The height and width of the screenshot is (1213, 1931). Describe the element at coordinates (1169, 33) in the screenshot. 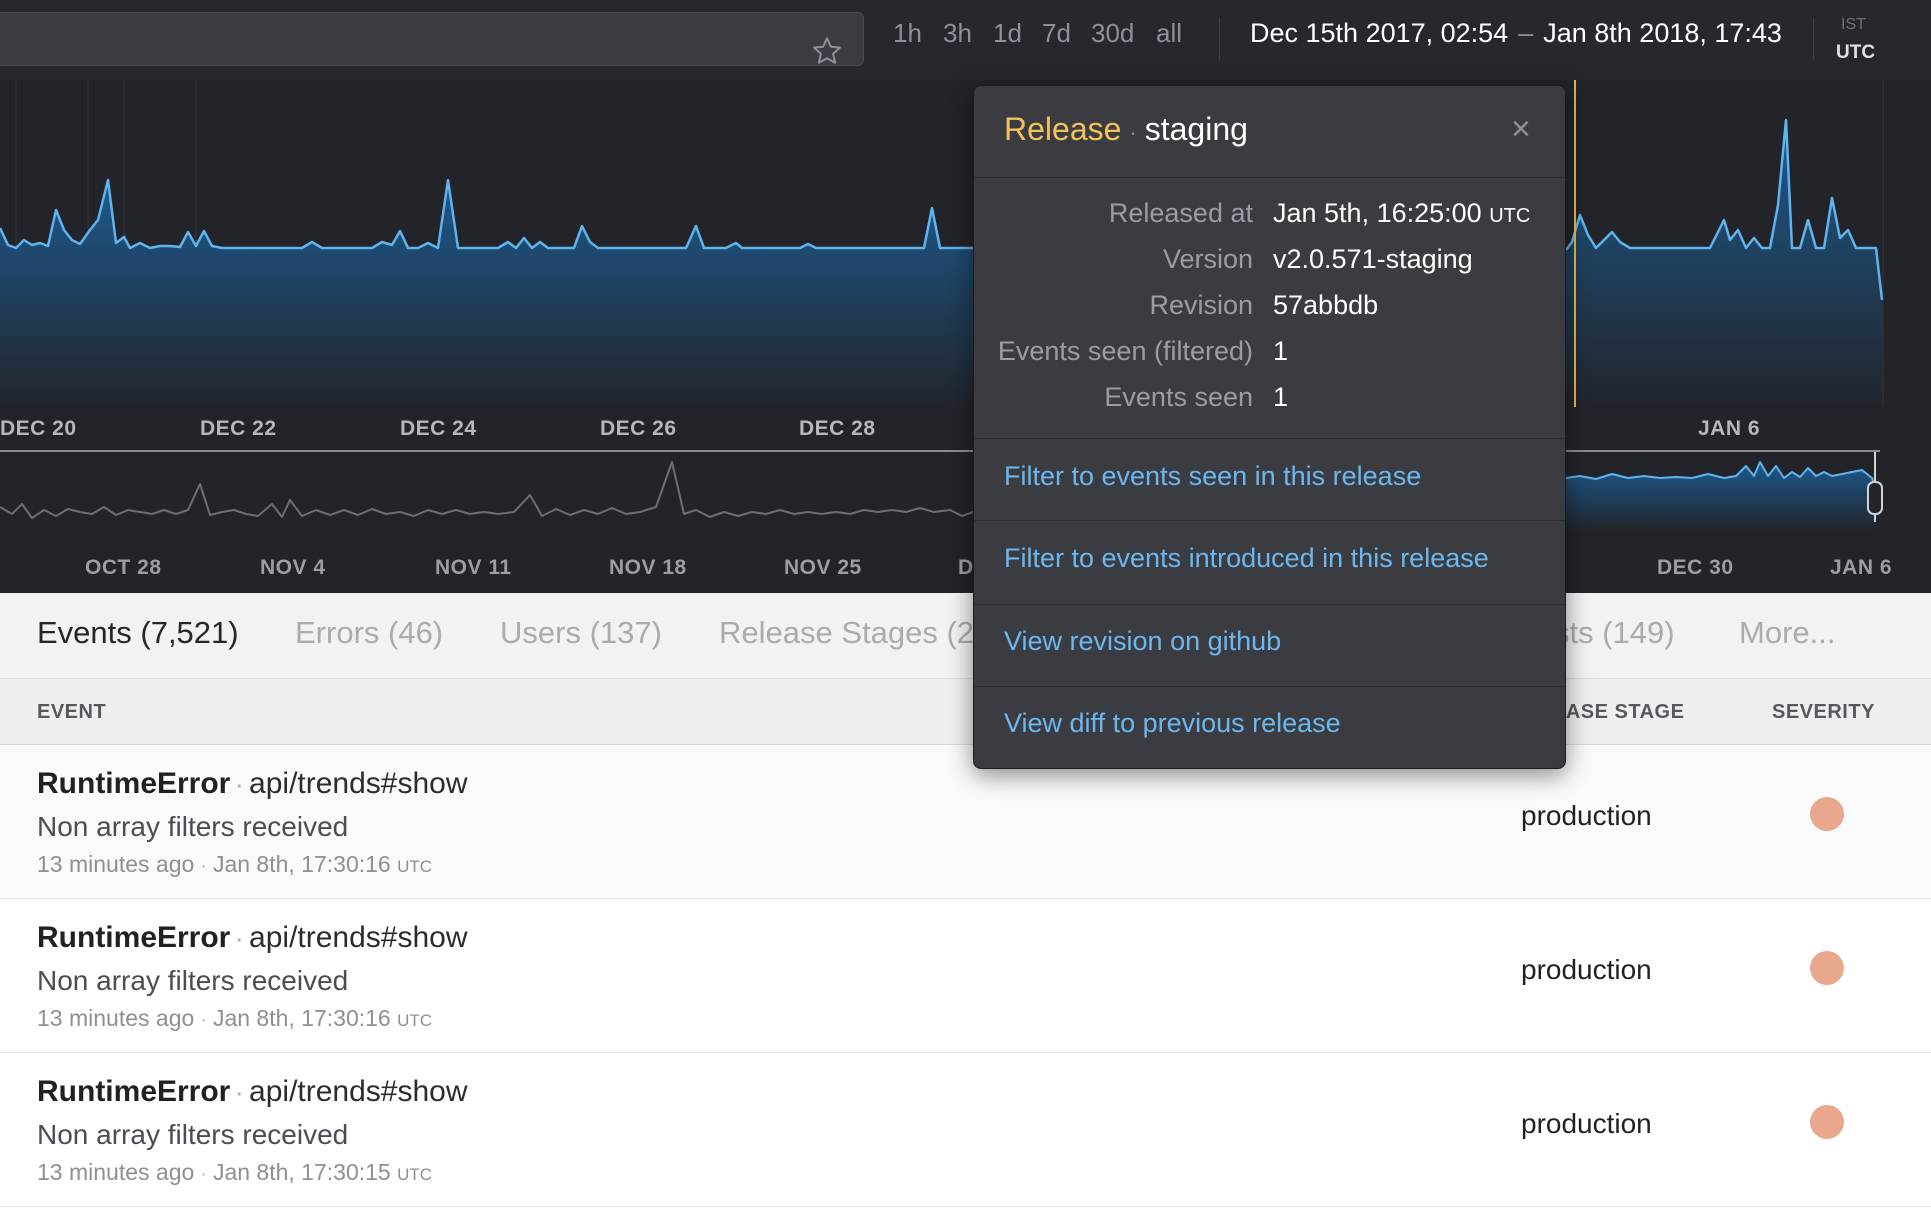

I see `range-all: all` at that location.